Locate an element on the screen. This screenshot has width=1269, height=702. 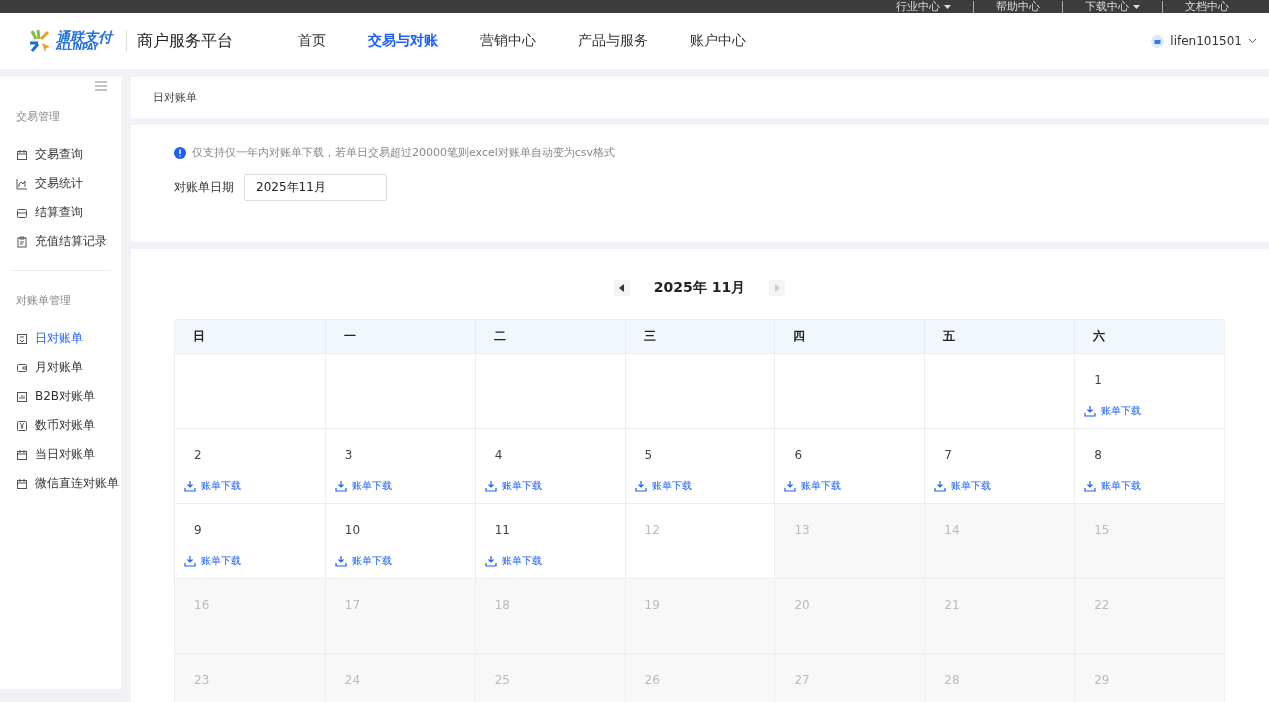
invoice-icon is located at coordinates (22, 338).